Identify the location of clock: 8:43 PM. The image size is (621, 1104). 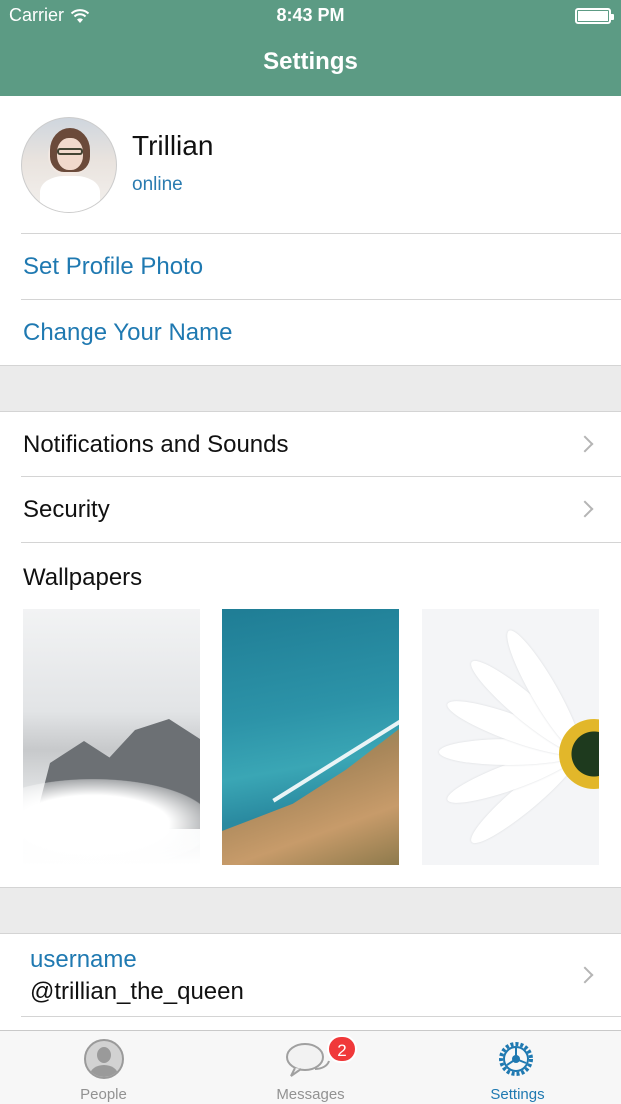
(310, 15).